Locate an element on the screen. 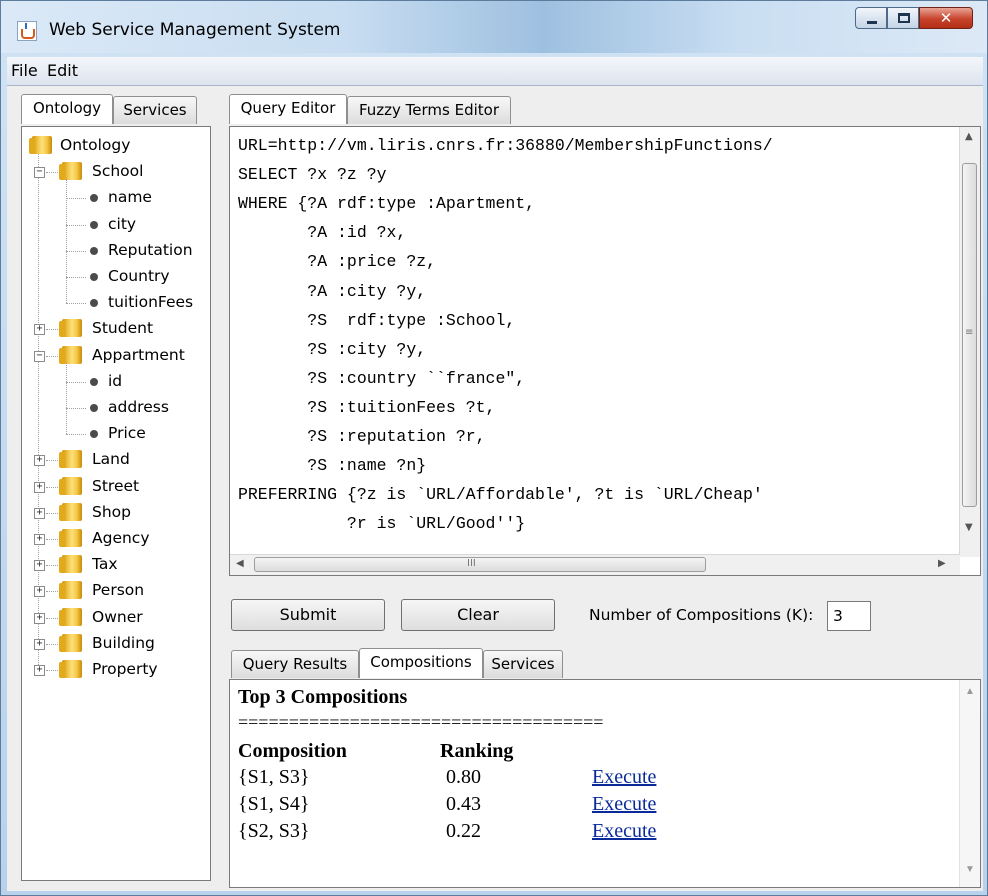 This screenshot has height=896, width=988. ranking-cell: 0.80 is located at coordinates (463, 777).